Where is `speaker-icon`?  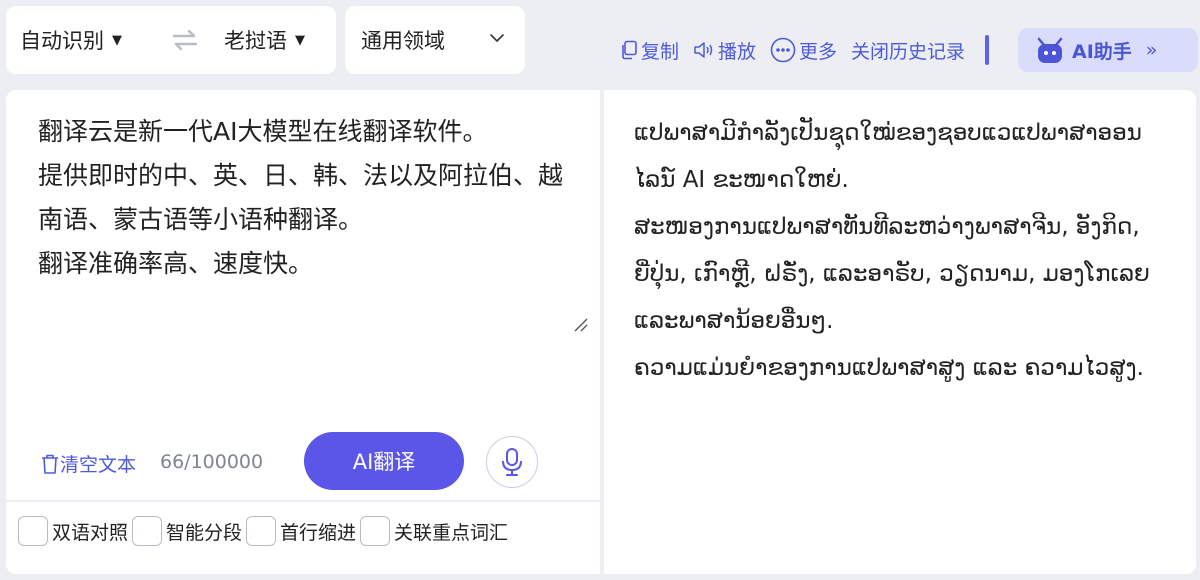
speaker-icon is located at coordinates (703, 50).